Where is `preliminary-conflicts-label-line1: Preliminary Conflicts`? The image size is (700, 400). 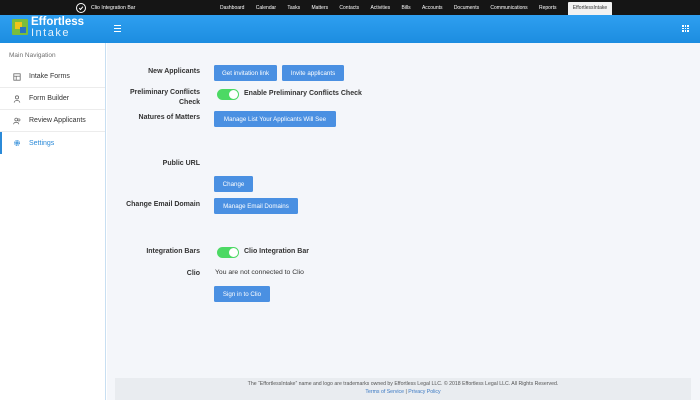 preliminary-conflicts-label-line1: Preliminary Conflicts is located at coordinates (164, 92).